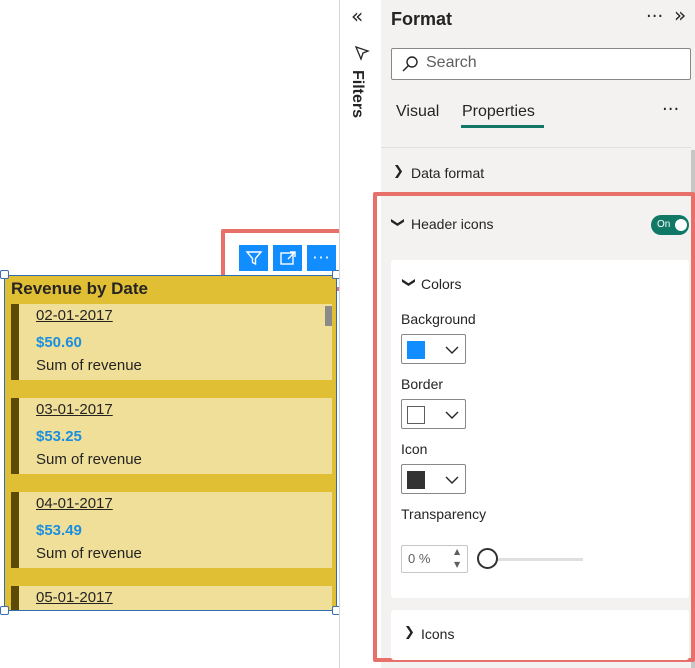 The height and width of the screenshot is (668, 695). What do you see at coordinates (670, 109) in the screenshot?
I see `tabs-more-icon: ···` at bounding box center [670, 109].